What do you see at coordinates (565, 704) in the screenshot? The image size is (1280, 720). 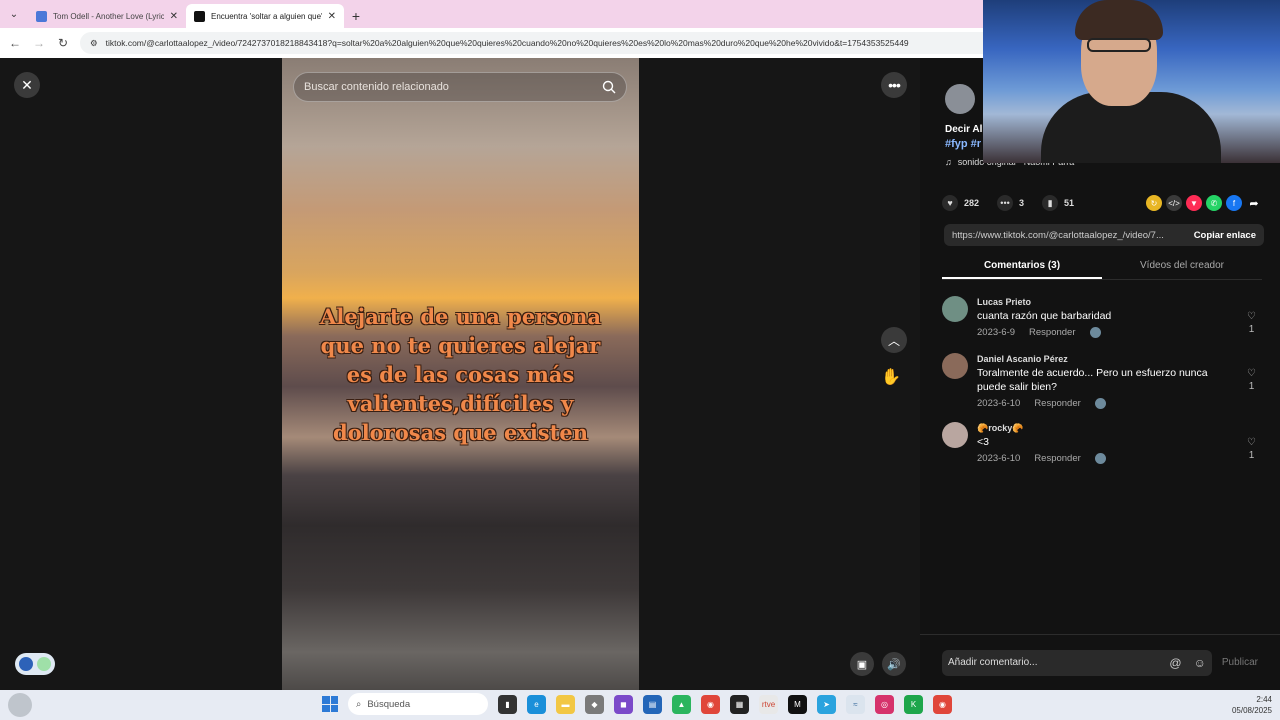 I see `file-explorer-icon: ▬` at bounding box center [565, 704].